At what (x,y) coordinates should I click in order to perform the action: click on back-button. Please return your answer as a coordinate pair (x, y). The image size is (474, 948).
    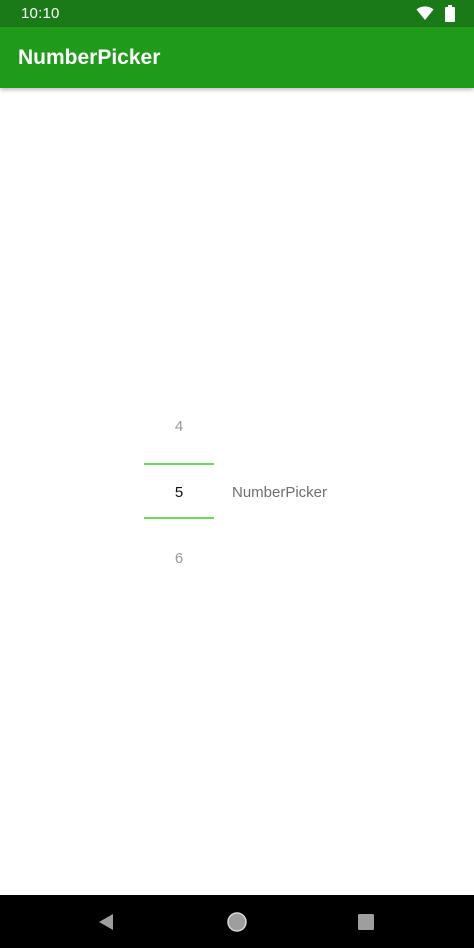
    Looking at the image, I should click on (106, 921).